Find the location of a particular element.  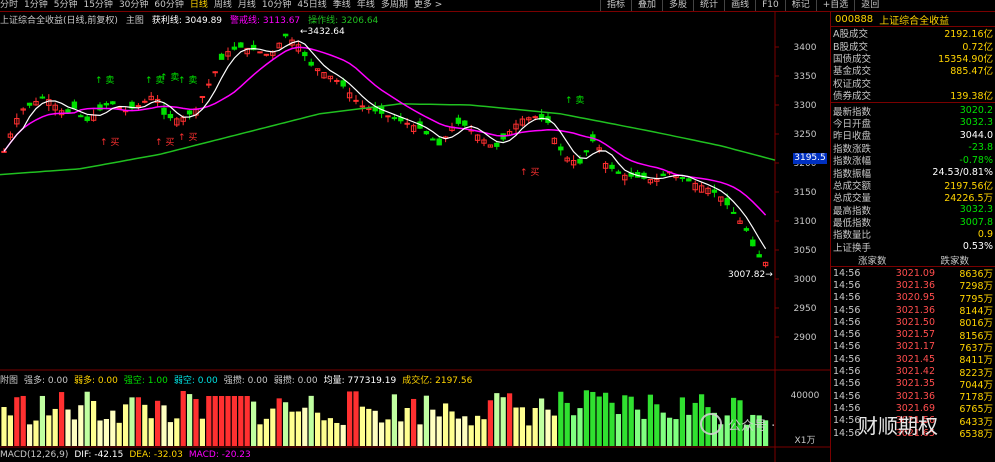

period-tab-5: 60分钟 is located at coordinates (168, 5).